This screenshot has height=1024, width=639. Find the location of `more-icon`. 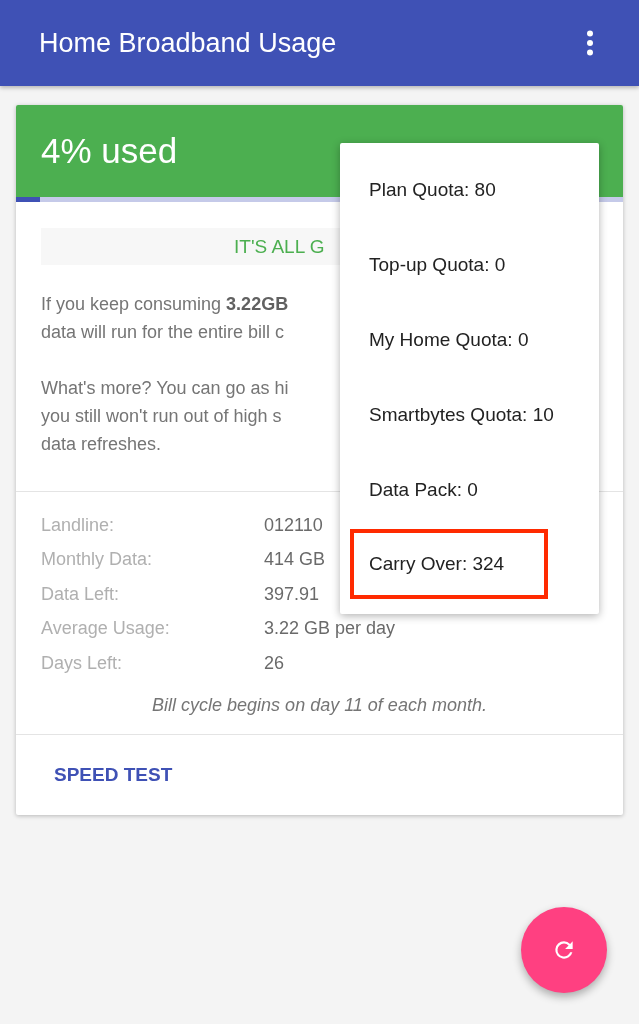

more-icon is located at coordinates (590, 43).